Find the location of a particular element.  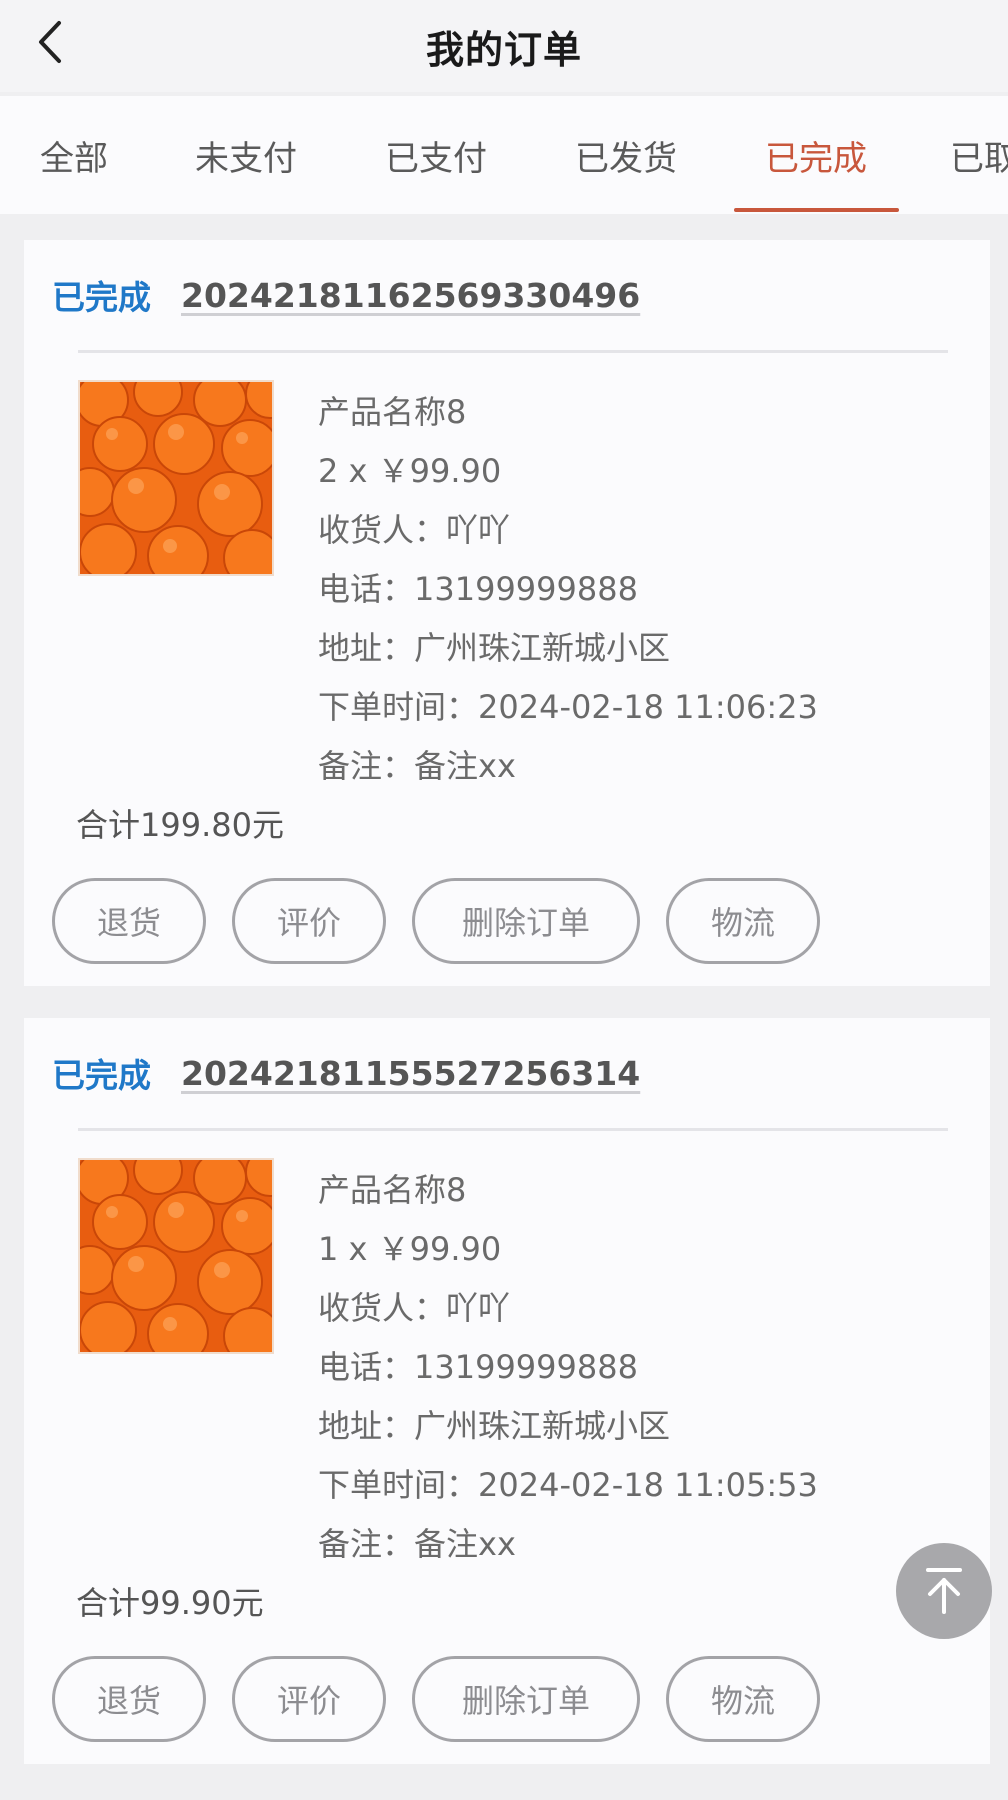

order-time: 下单时间：2024-02-18 11:05:53 is located at coordinates (568, 1484).